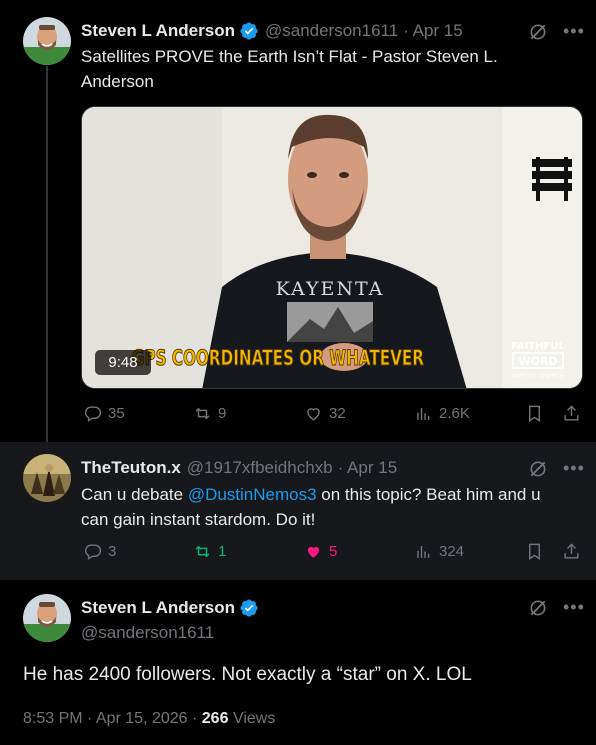 This screenshot has height=745, width=596. What do you see at coordinates (198, 519) in the screenshot?
I see `tweet-text-part: can gain instant stardom. Do it!` at bounding box center [198, 519].